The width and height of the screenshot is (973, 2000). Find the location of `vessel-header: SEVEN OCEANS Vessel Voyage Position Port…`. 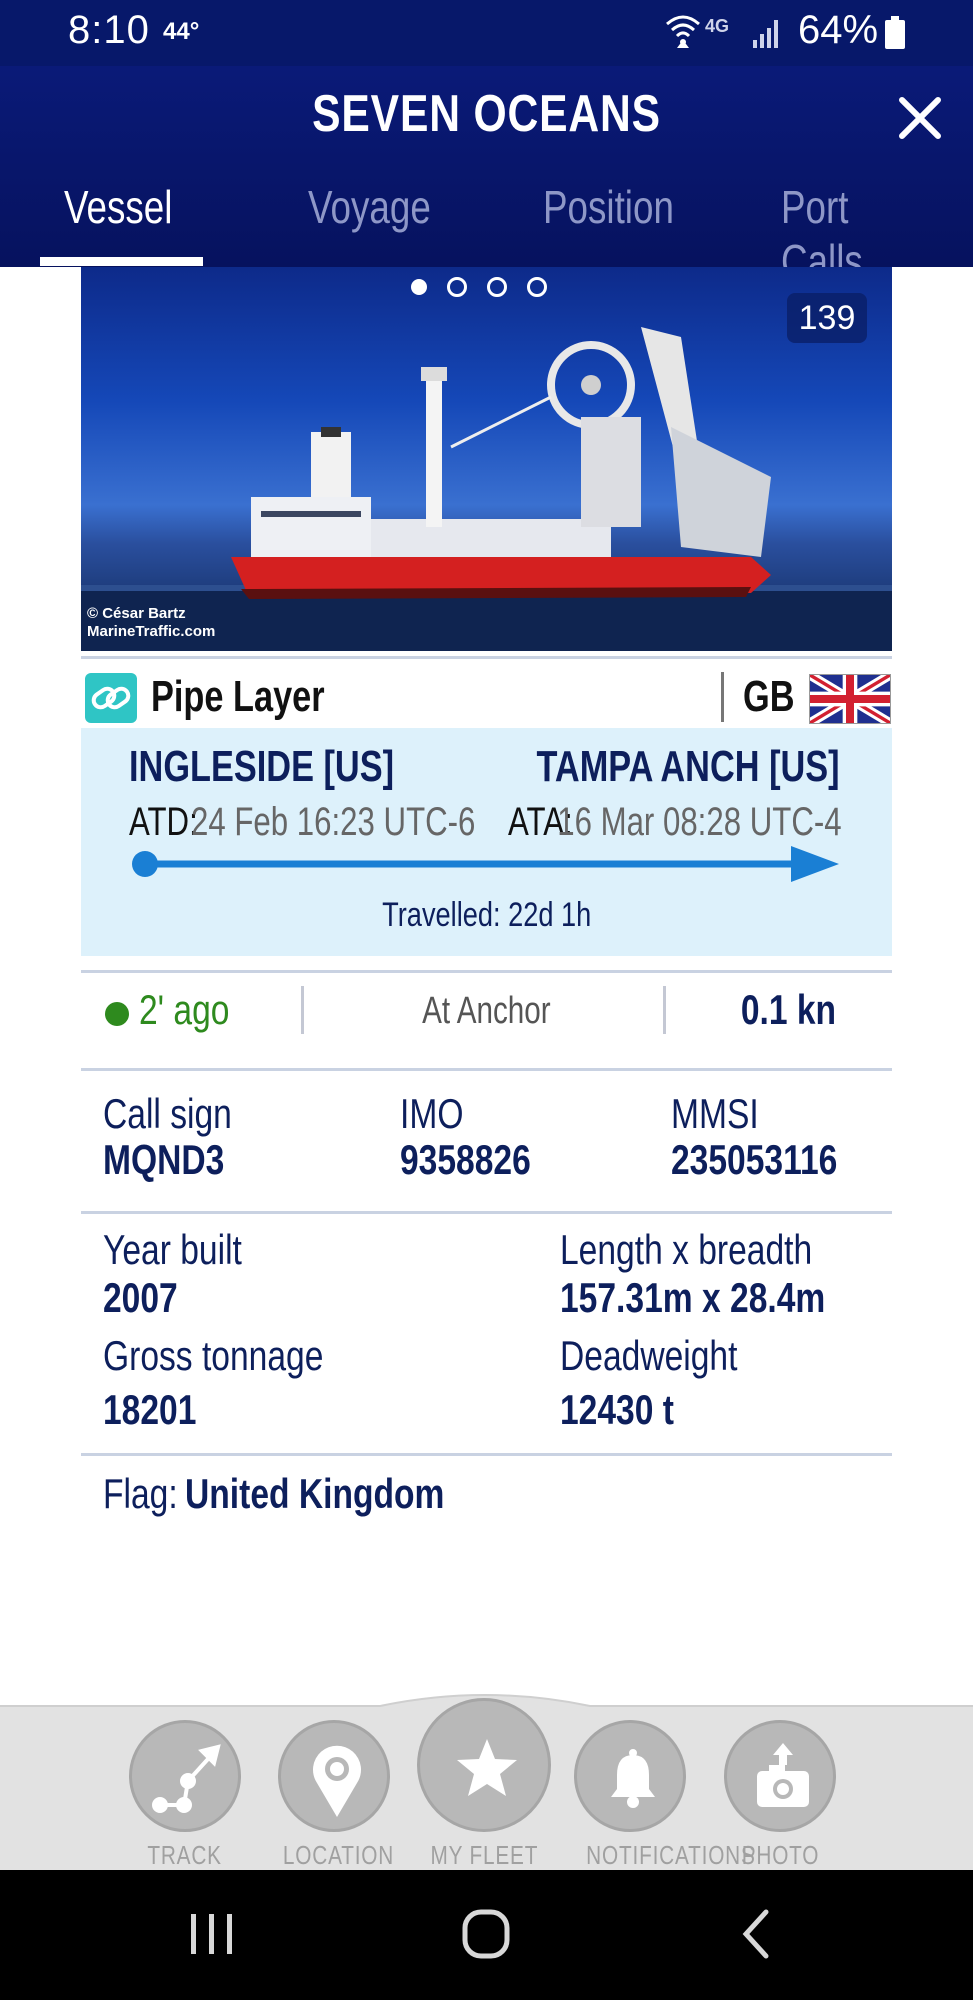

vessel-header: SEVEN OCEANS Vessel Voyage Position Port… is located at coordinates (486, 176).